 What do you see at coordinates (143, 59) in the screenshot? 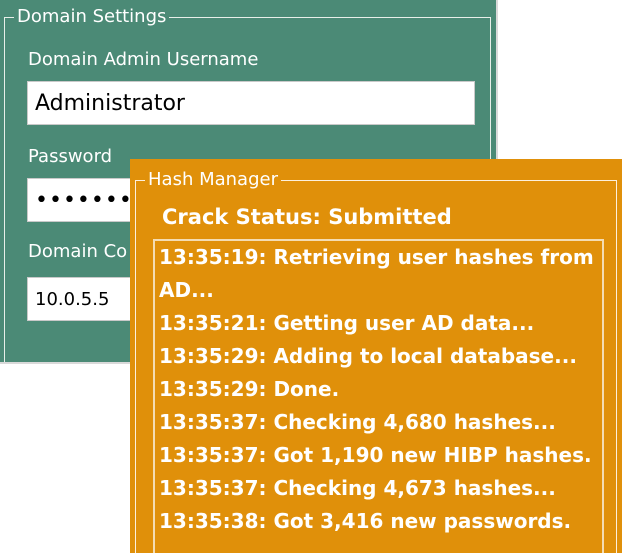
I see `username-label: Domain Admin Username` at bounding box center [143, 59].